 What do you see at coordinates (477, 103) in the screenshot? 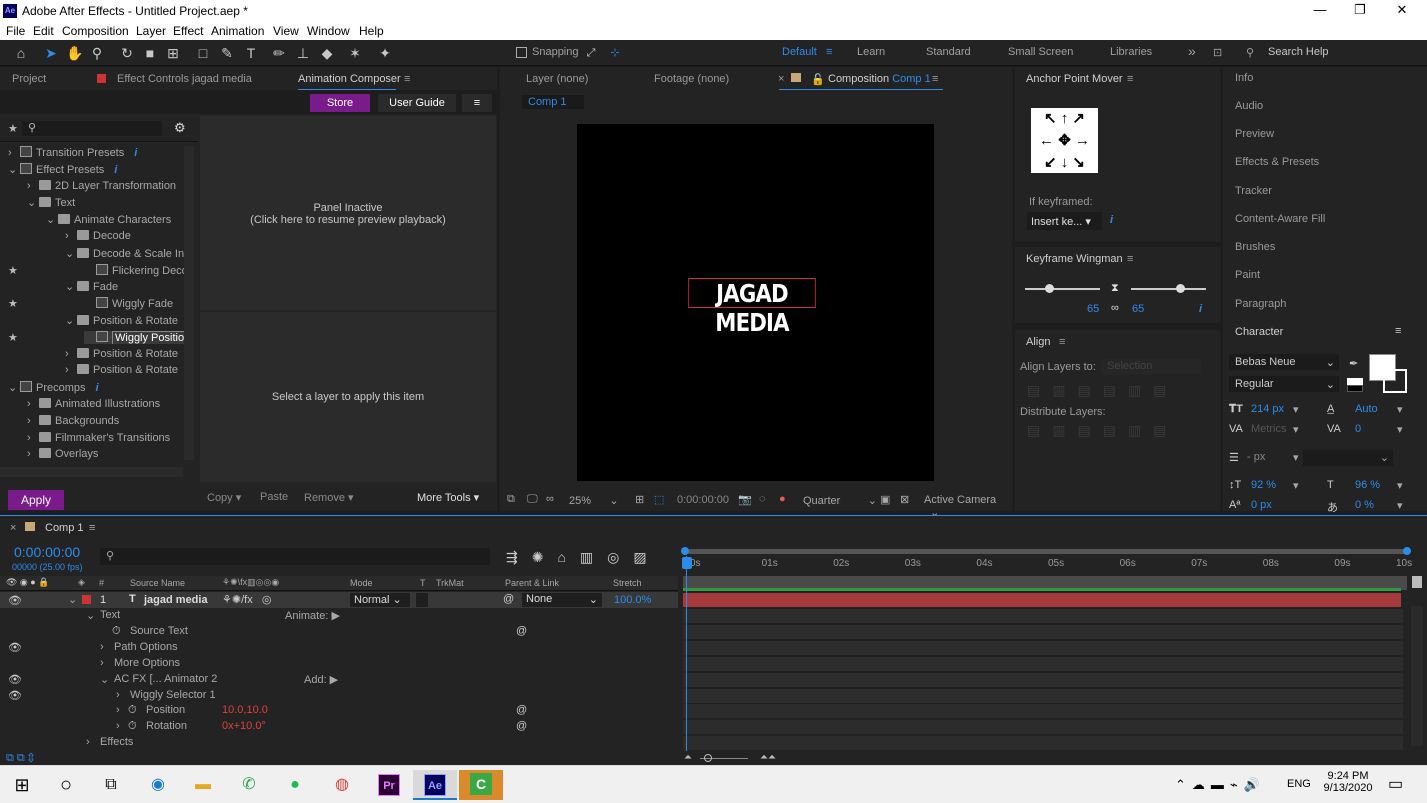
I see `account-icon: ≡` at bounding box center [477, 103].